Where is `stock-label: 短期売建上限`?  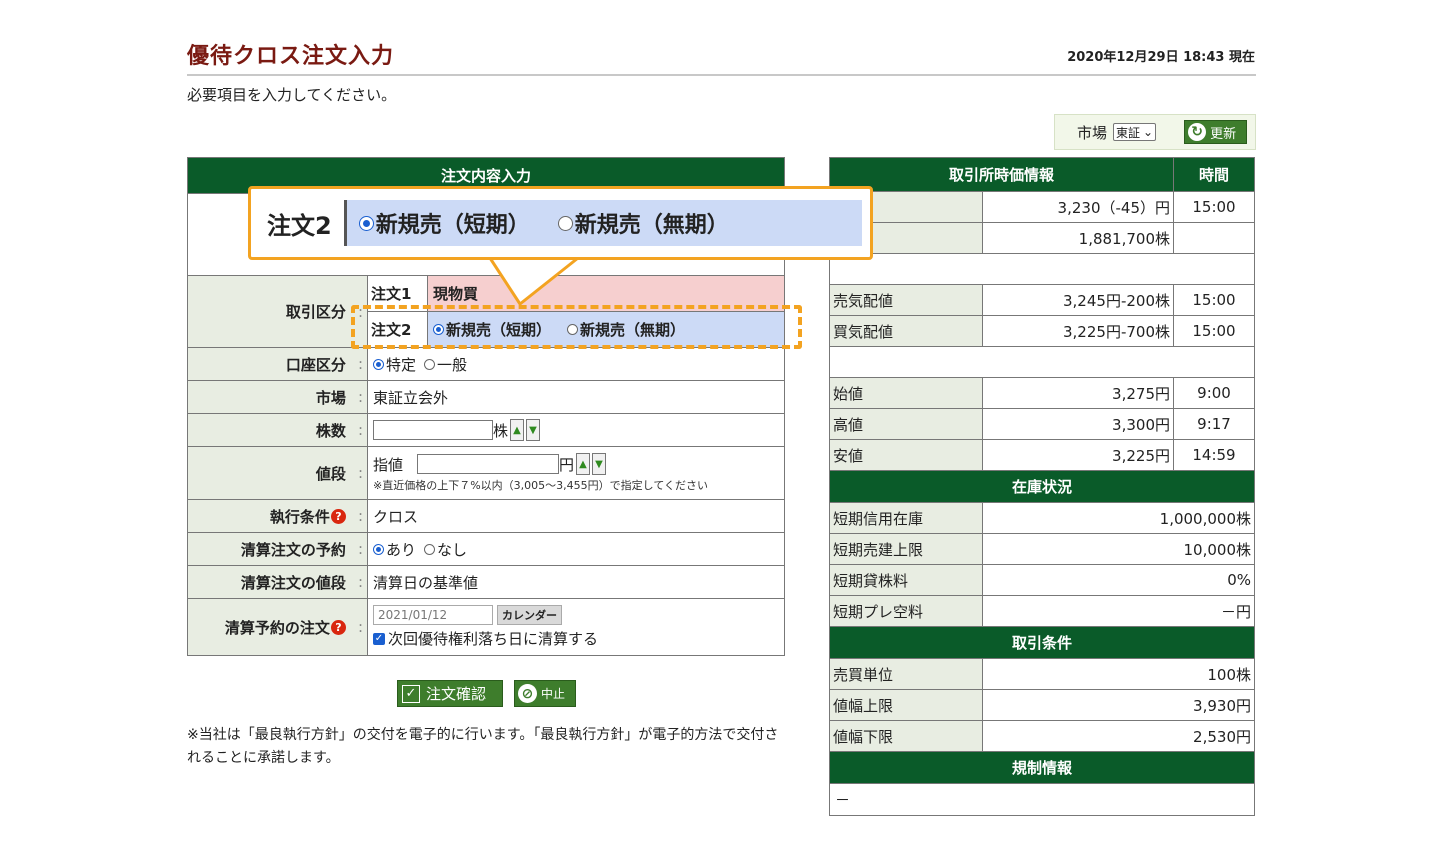 stock-label: 短期売建上限 is located at coordinates (906, 549).